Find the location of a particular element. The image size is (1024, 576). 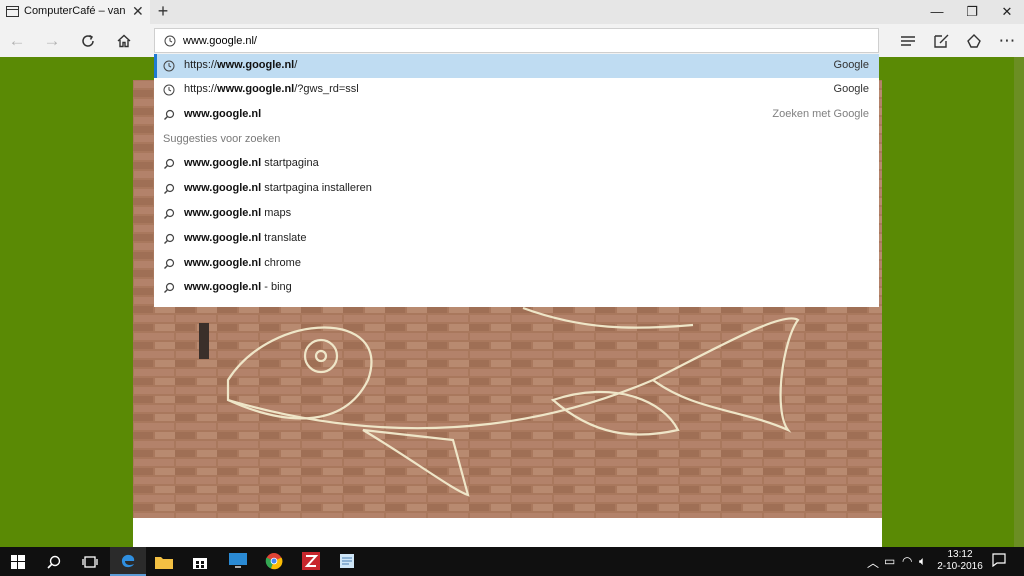

notepad-icon is located at coordinates (347, 561).